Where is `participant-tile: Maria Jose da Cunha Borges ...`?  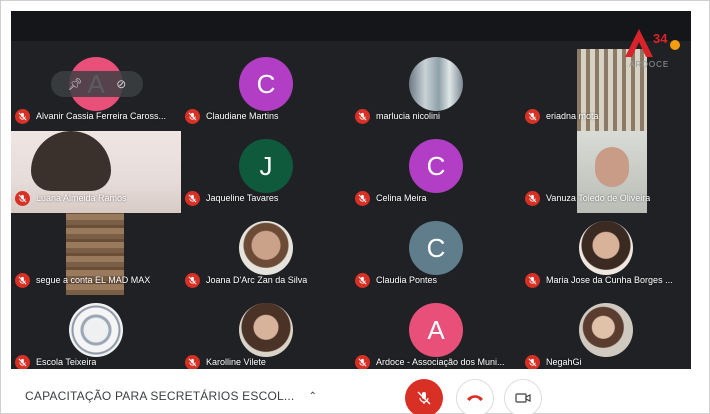
participant-tile: Maria Jose da Cunha Borges ... is located at coordinates (606, 254).